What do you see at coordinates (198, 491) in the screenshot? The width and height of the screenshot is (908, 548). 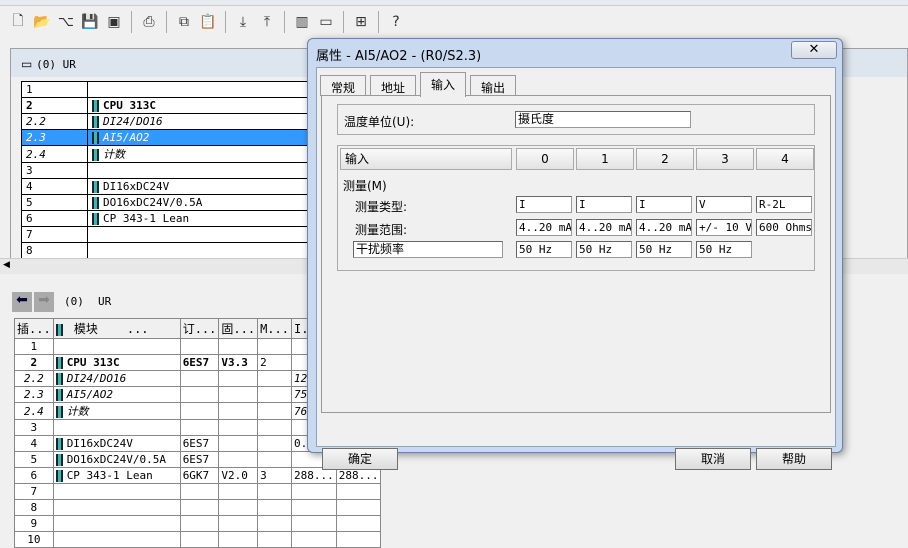 I see `table-row: 7` at bounding box center [198, 491].